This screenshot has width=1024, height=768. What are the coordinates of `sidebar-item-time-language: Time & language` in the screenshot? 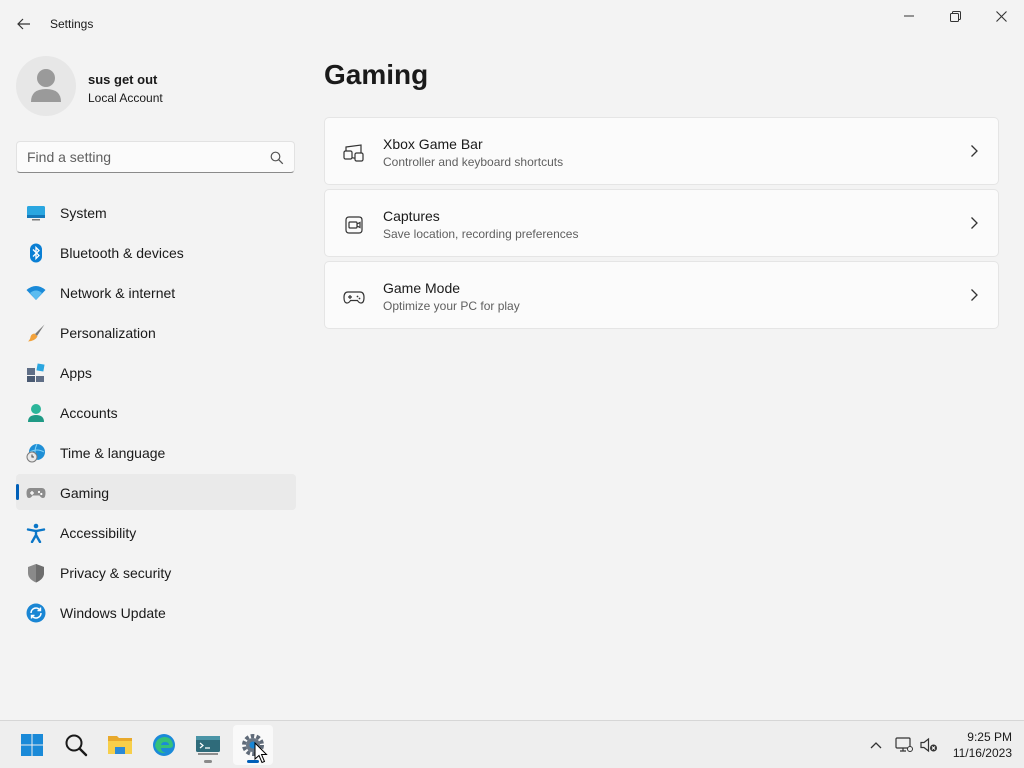 It's located at (156, 452).